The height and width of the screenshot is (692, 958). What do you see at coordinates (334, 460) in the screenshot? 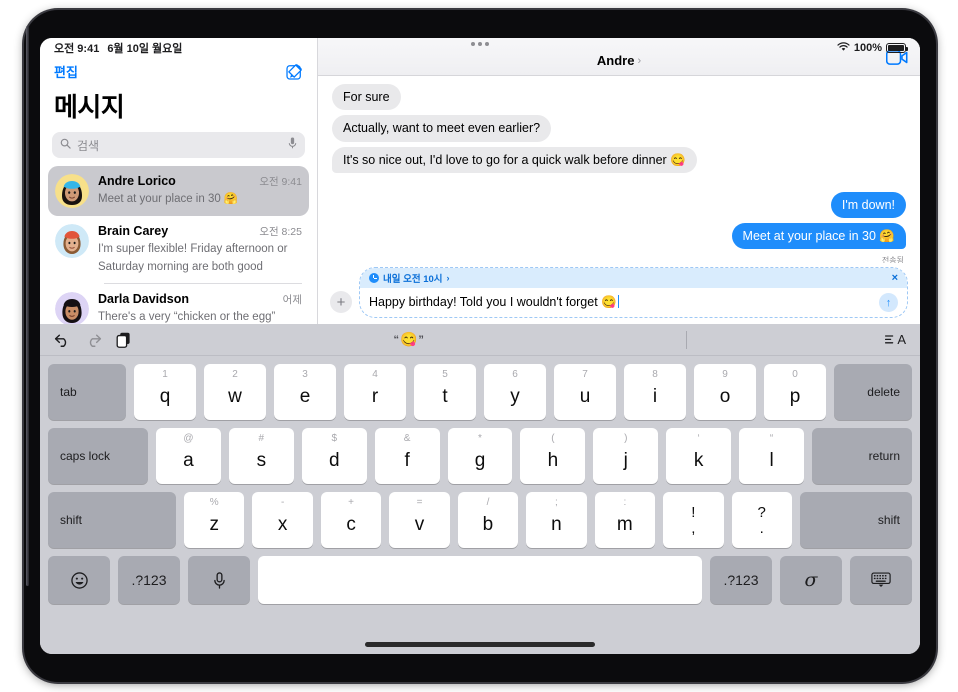
I see `key-label: d` at bounding box center [334, 460].